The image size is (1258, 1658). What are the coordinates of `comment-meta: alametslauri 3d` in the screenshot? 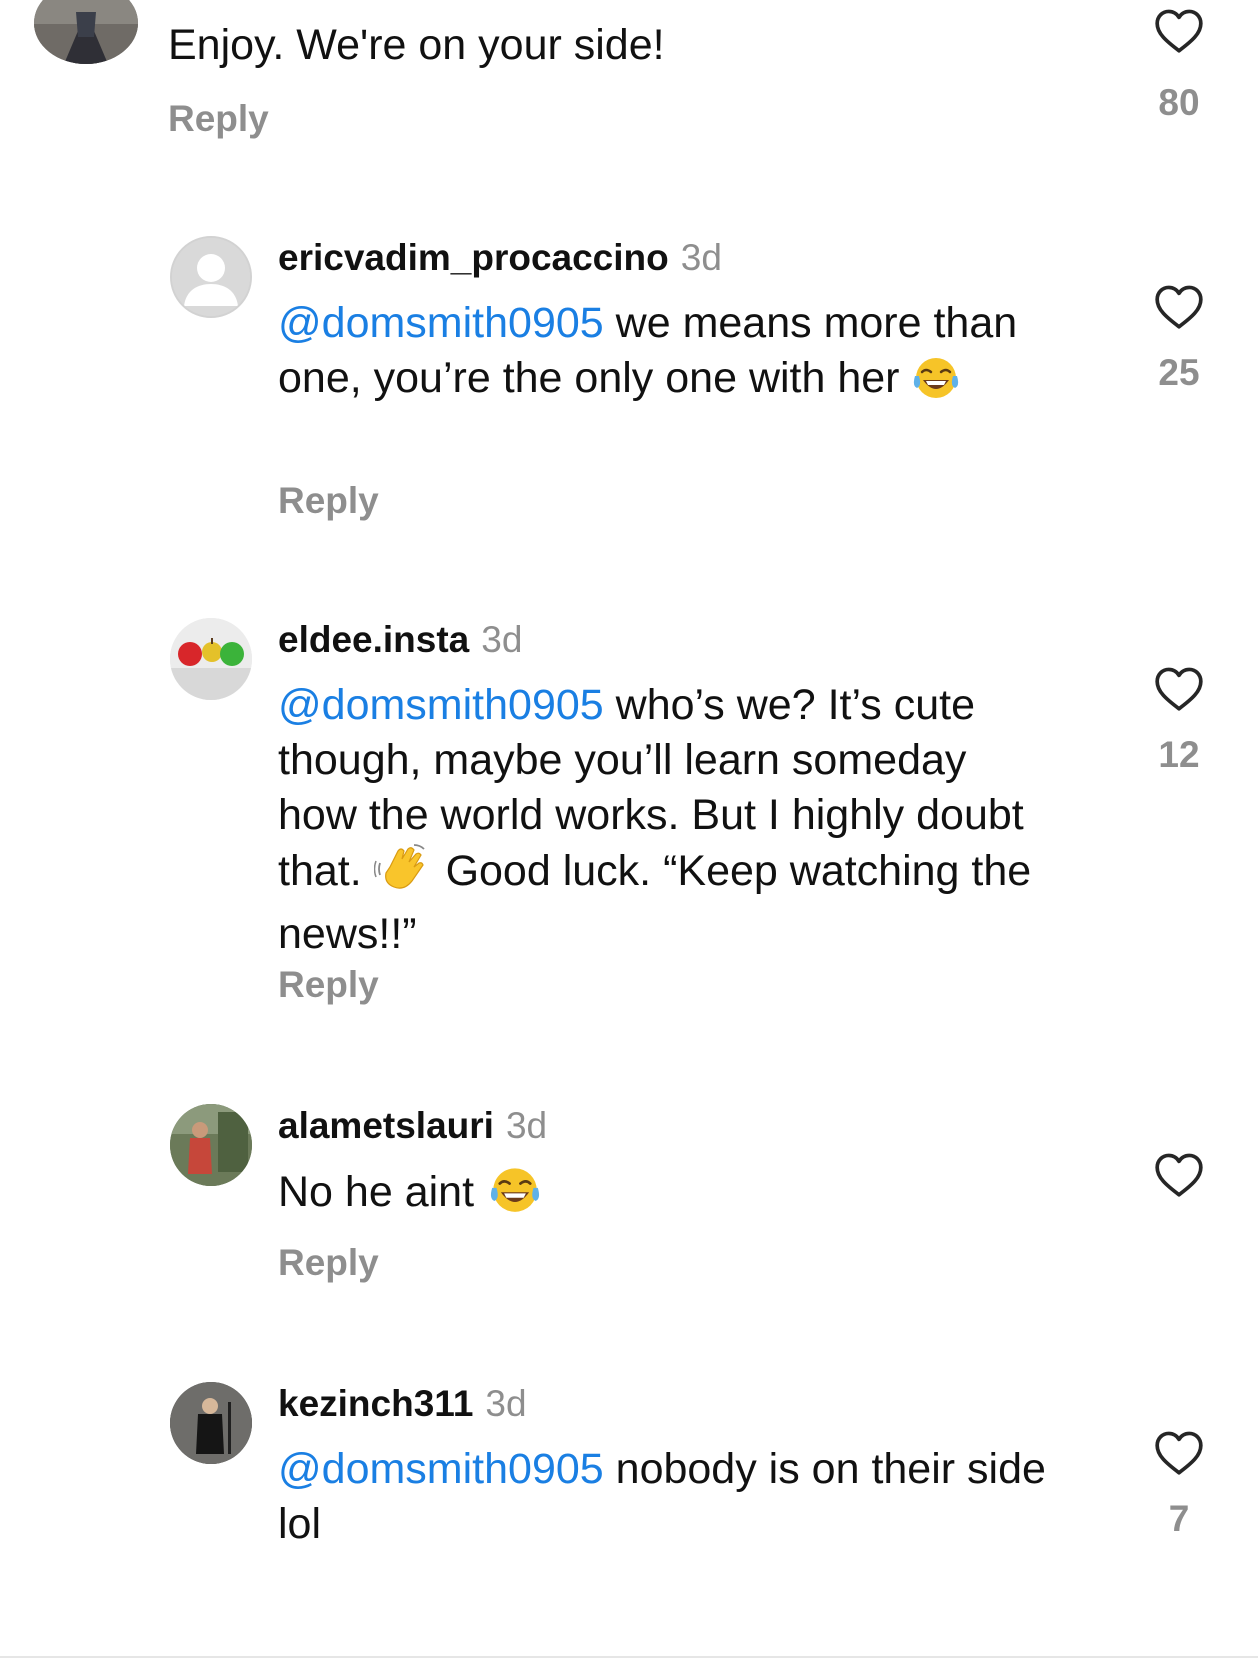 It's located at (663, 1126).